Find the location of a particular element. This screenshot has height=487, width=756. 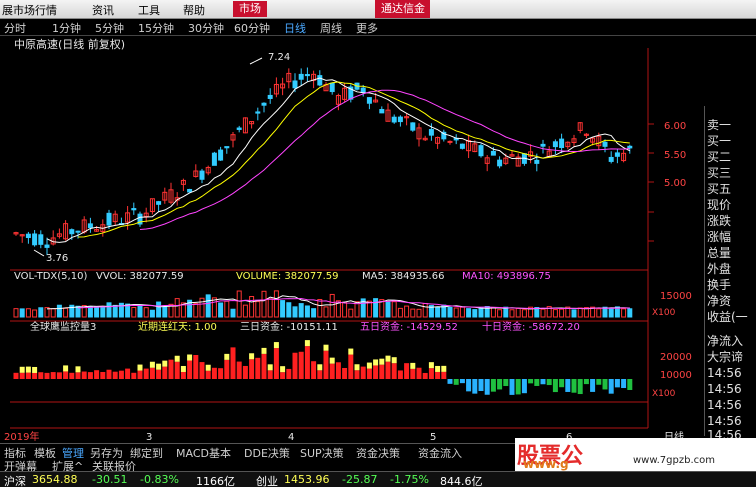

side-change: 涨跌 is located at coordinates (719, 221).